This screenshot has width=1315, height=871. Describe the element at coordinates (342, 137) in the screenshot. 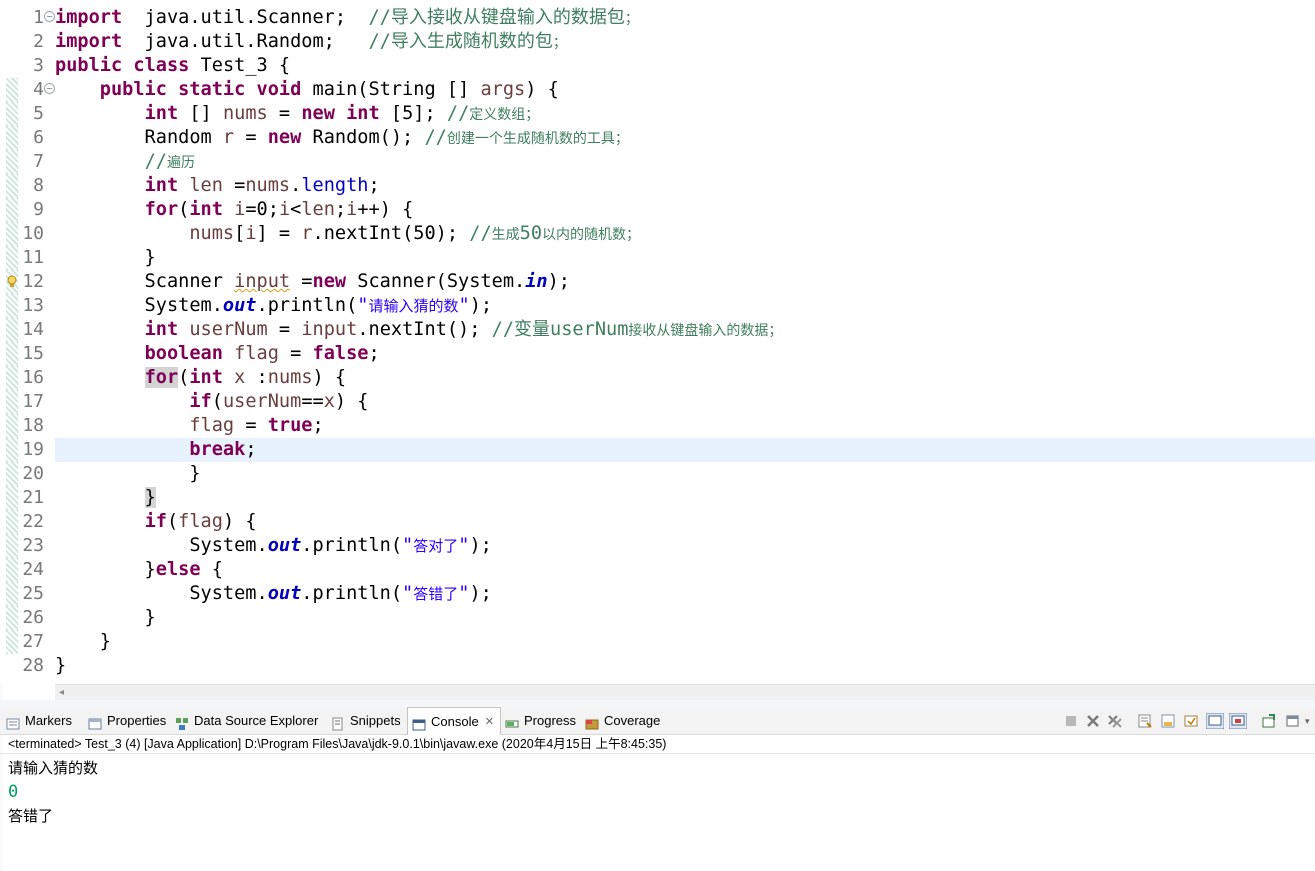

I see `code-text: Random r = new Random(); //创建一个生成随机数的工具；` at that location.